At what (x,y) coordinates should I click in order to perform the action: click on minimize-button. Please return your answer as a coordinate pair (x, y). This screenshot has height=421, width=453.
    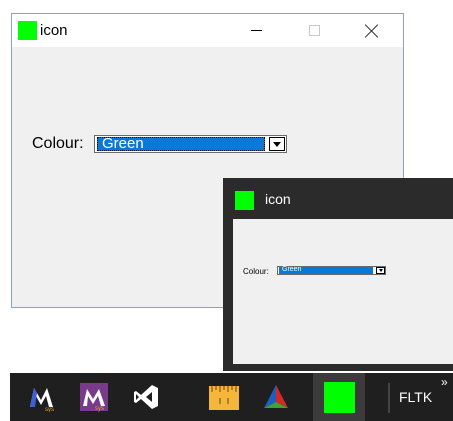
    Looking at the image, I should click on (256, 30).